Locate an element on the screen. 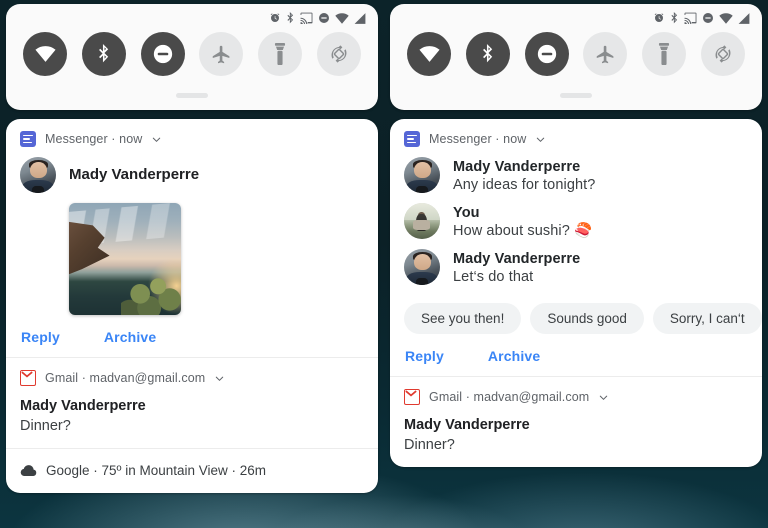  message-row: Mady Vanderperre Any ideas for tonight? is located at coordinates (576, 176).